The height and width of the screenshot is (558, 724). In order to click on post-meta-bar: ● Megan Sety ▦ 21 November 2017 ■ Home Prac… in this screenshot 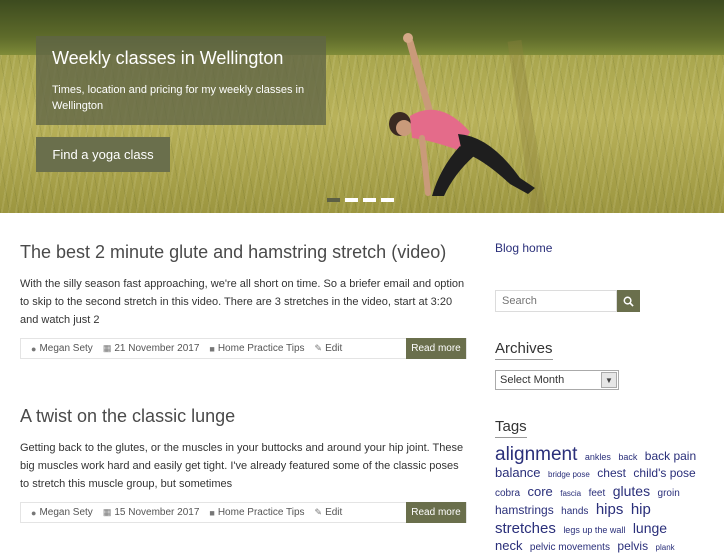, I will do `click(243, 348)`.